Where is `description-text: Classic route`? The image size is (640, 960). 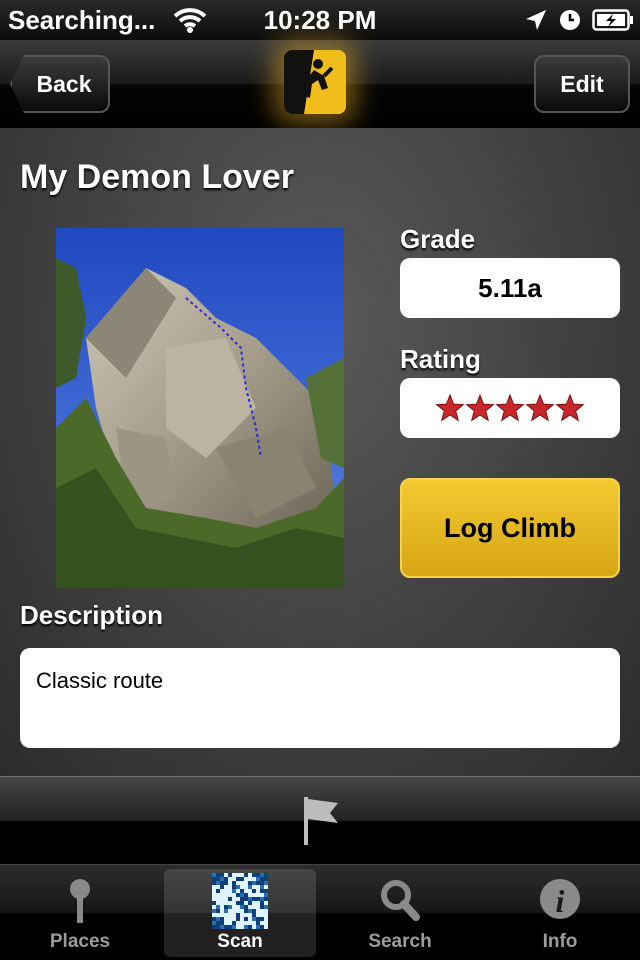 description-text: Classic route is located at coordinates (100, 680).